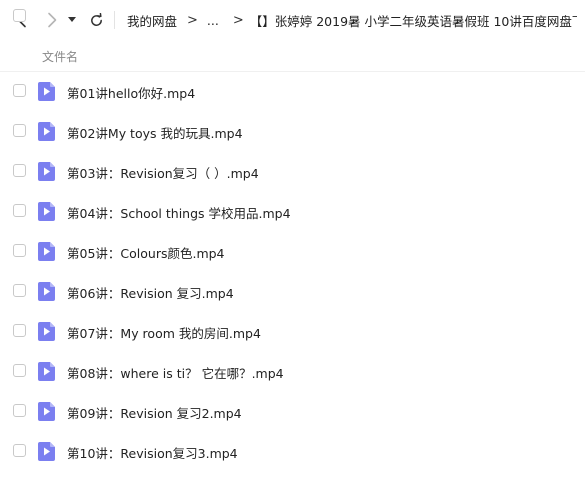  Describe the element at coordinates (292, 212) in the screenshot. I see `file-row: 第04讲：School things 学校用品.mp4` at that location.